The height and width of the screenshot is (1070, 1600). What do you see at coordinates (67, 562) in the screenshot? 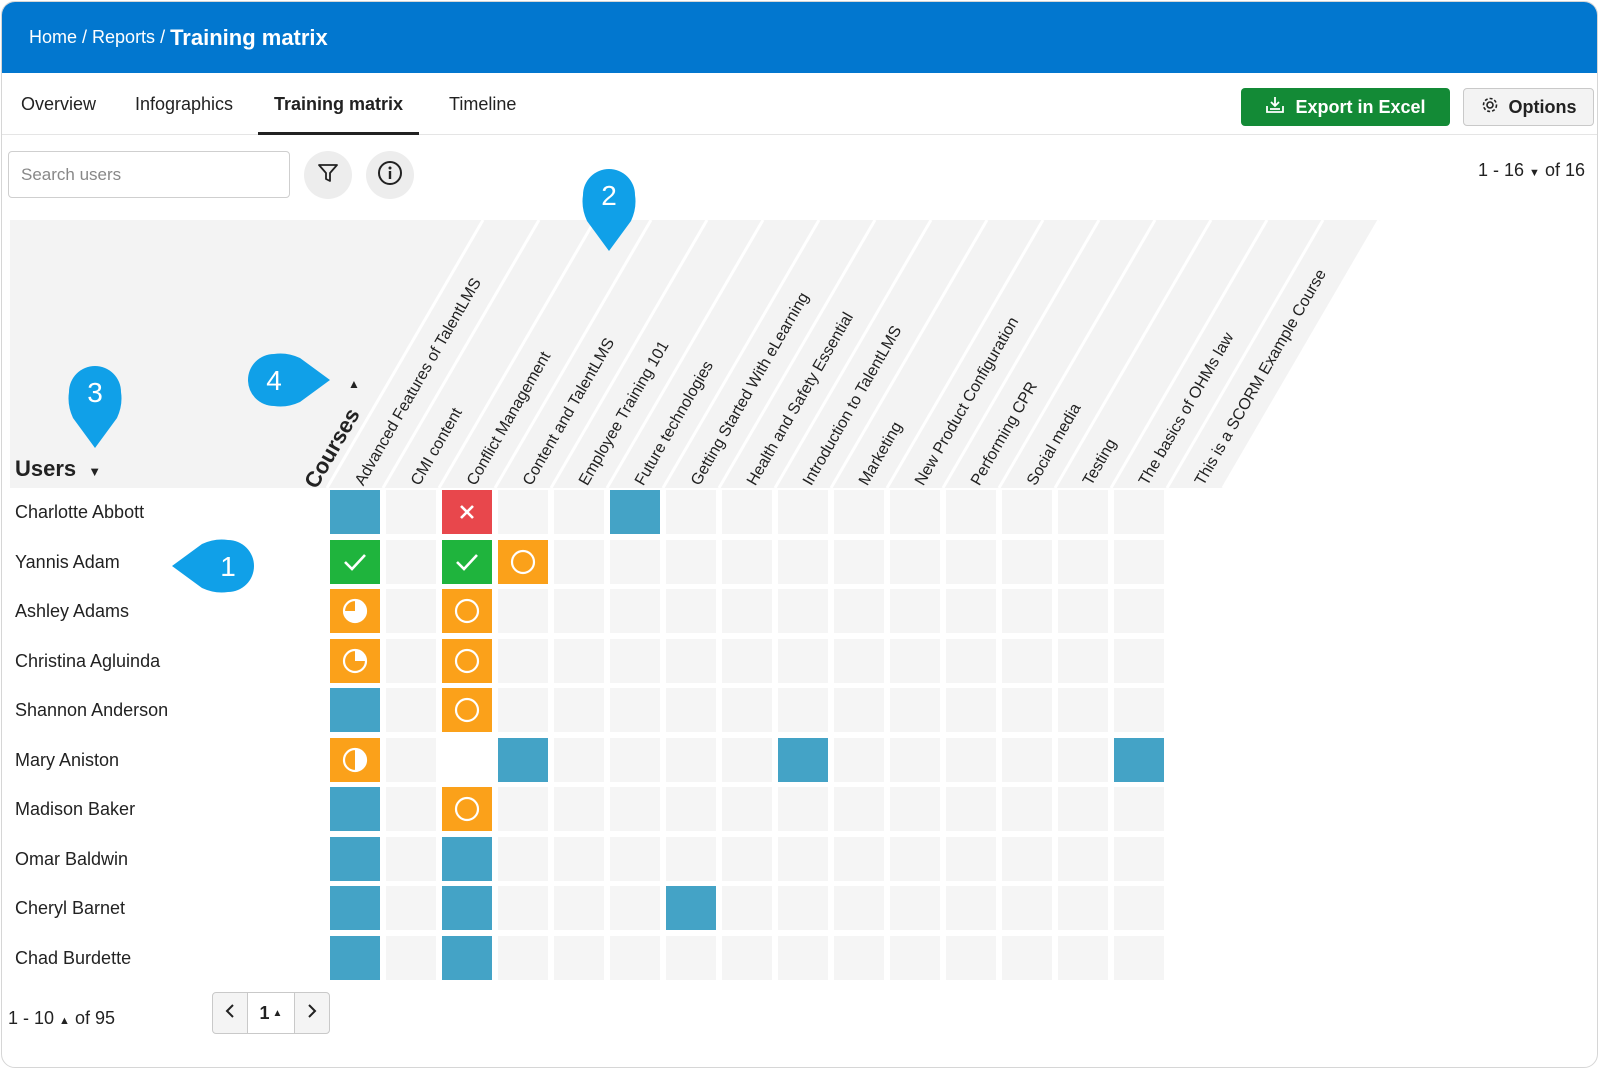
I see `user-row-name: Yannis Adam` at bounding box center [67, 562].